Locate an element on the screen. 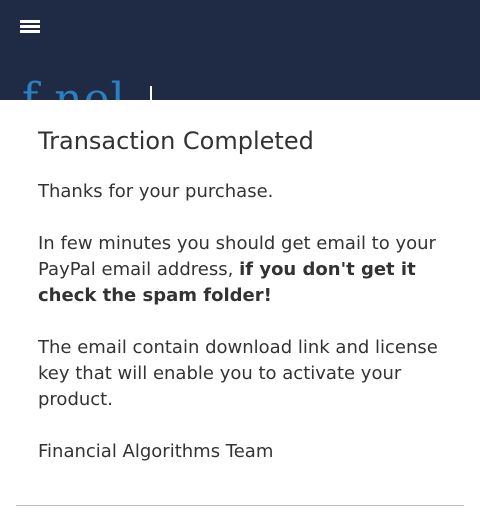 Image resolution: width=480 pixels, height=523 pixels. modal-divider is located at coordinates (240, 505).